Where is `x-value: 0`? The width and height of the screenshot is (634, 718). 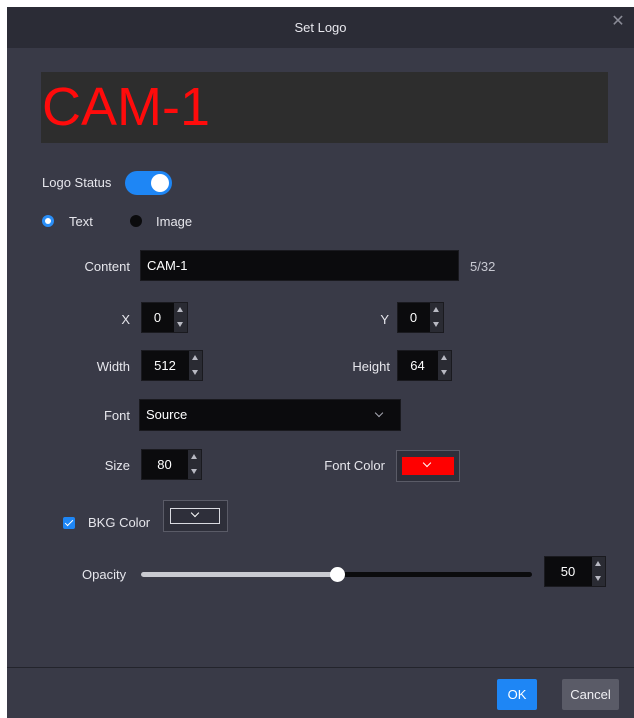
x-value: 0 is located at coordinates (157, 317).